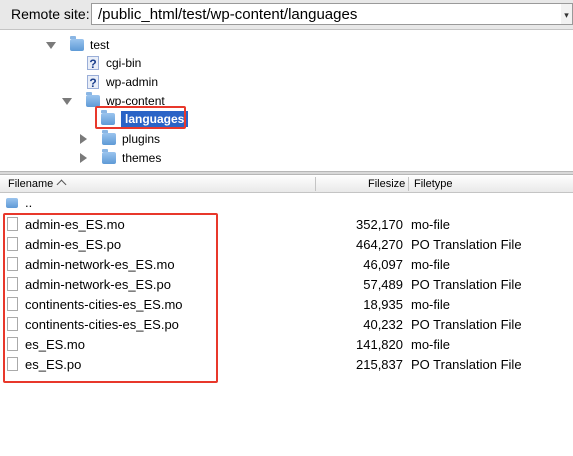 Image resolution: width=573 pixels, height=456 pixels. What do you see at coordinates (327, 14) in the screenshot?
I see `remote-path-input` at bounding box center [327, 14].